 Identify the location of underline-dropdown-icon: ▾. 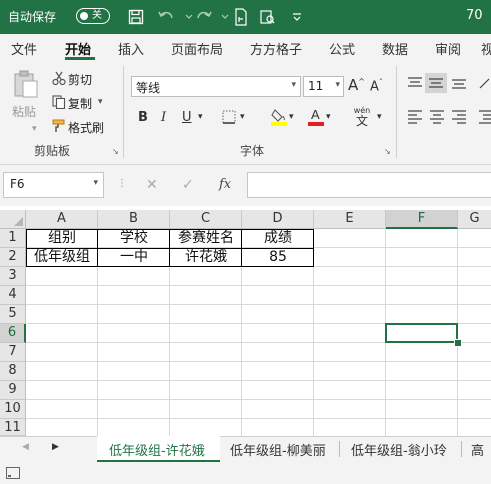
(200, 117).